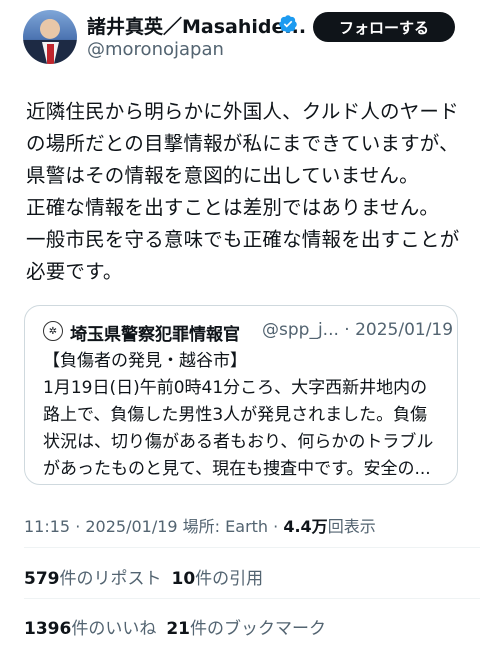 This screenshot has width=480, height=645. Describe the element at coordinates (153, 526) in the screenshot. I see `timestamp-location: 11:15 · 2025/01/19 場所: Earth ·` at that location.